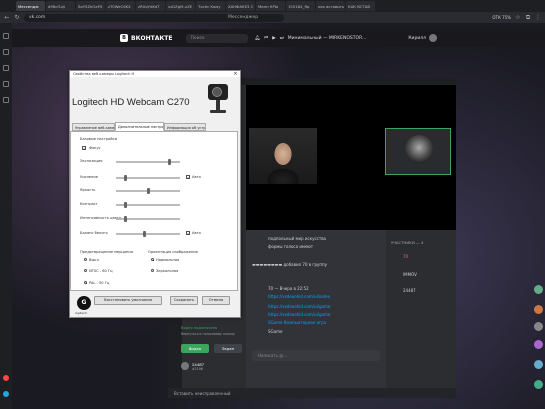  What do you see at coordinates (95, 148) in the screenshot?
I see `focus-label: Фокус` at bounding box center [95, 148].